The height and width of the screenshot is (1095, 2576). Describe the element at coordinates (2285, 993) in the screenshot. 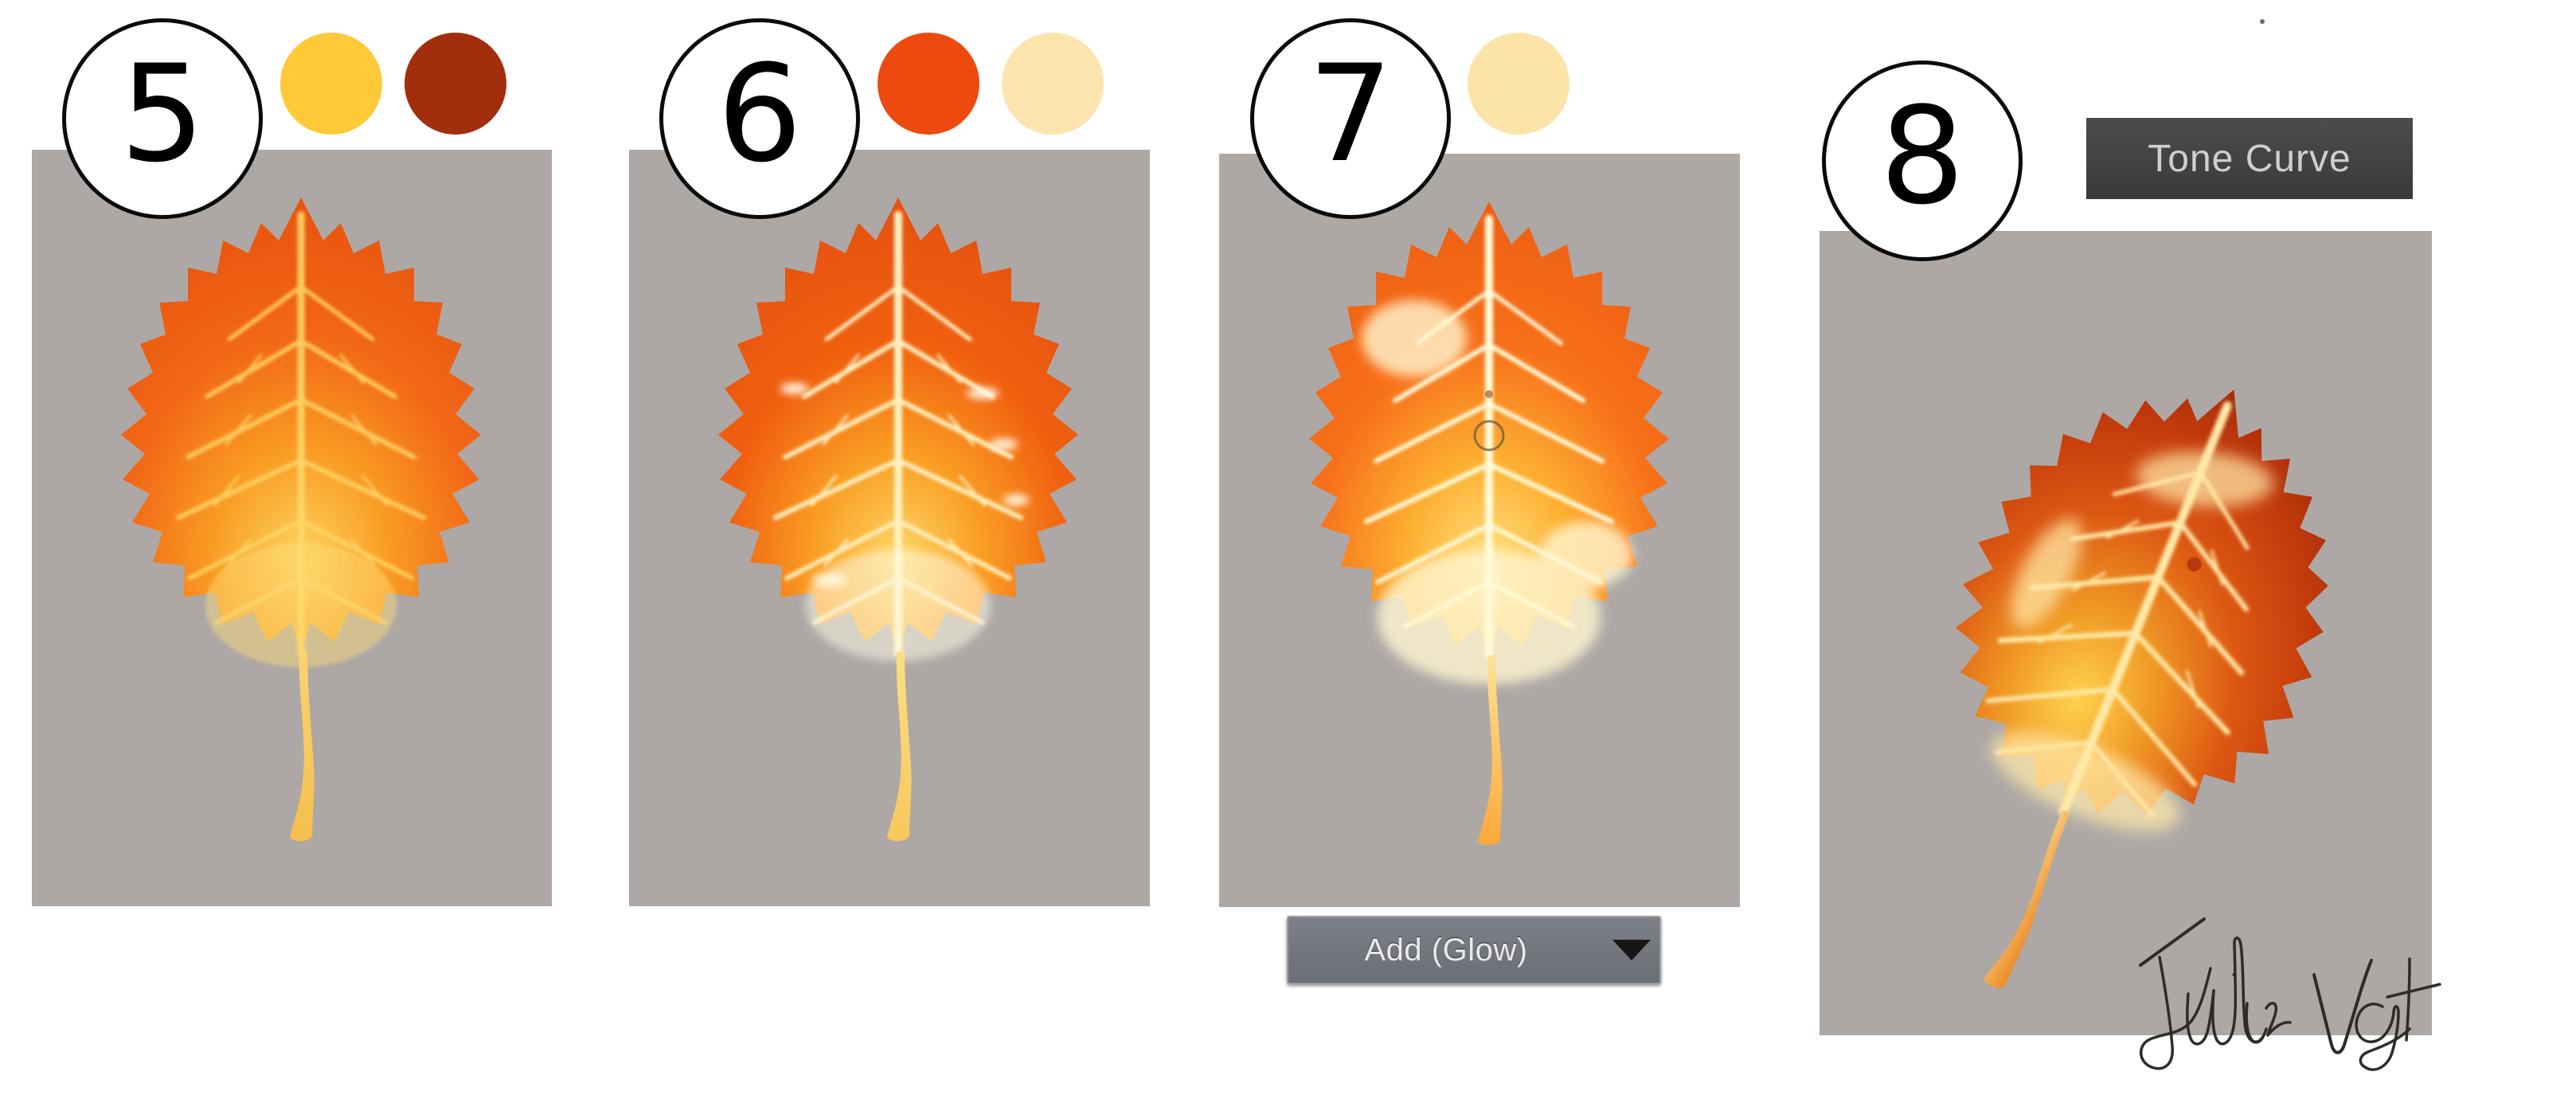

I see `artist-signature` at that location.